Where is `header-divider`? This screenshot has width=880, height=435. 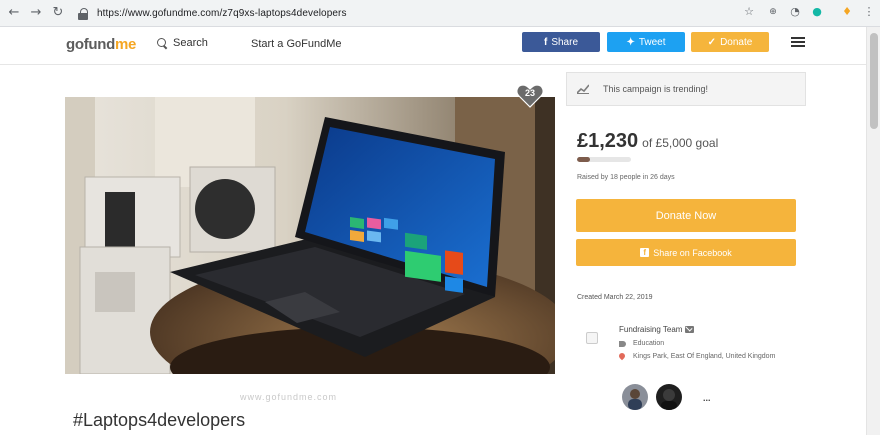 header-divider is located at coordinates (433, 64).